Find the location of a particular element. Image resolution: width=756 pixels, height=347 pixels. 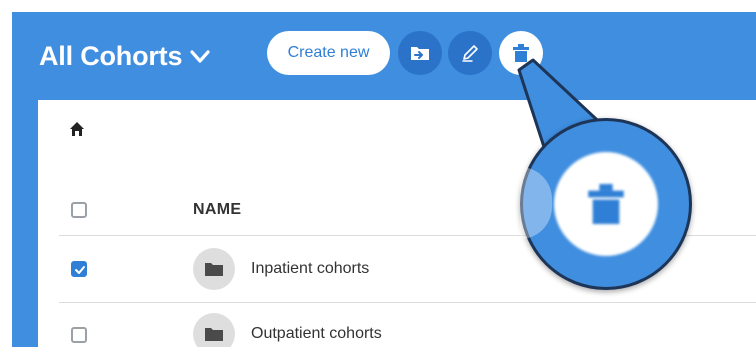

magnifier-callout is located at coordinates (606, 204).